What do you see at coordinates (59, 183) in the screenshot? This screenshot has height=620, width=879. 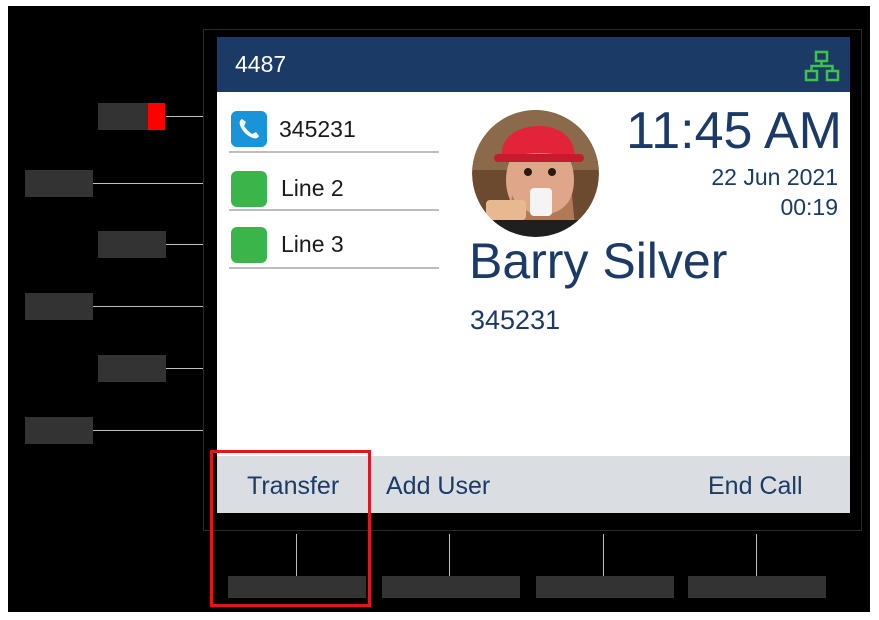 I see `line-key-2-button` at bounding box center [59, 183].